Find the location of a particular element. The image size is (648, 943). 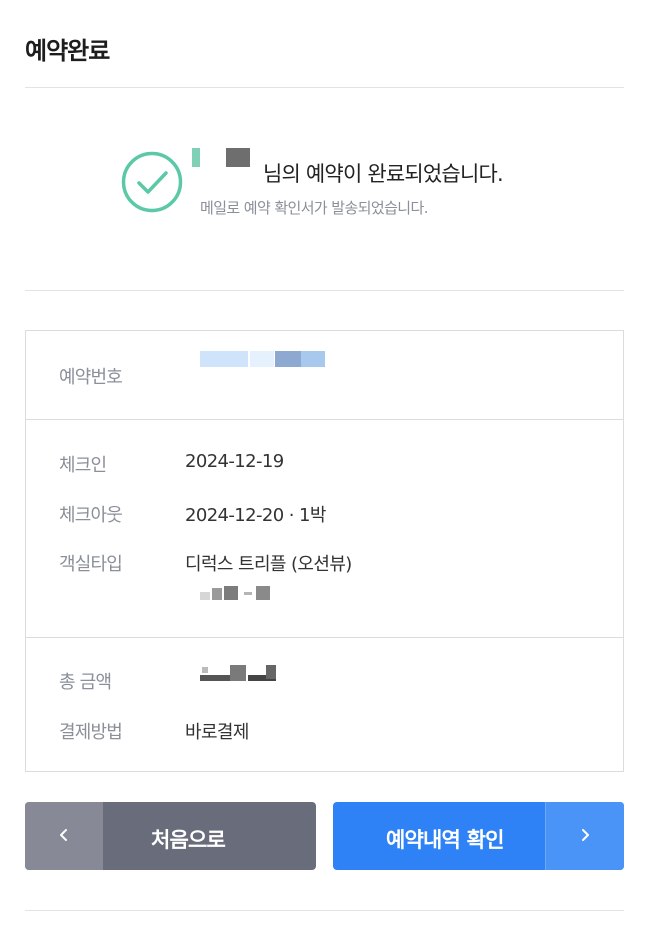

page-title: 예약완료 is located at coordinates (67, 51).